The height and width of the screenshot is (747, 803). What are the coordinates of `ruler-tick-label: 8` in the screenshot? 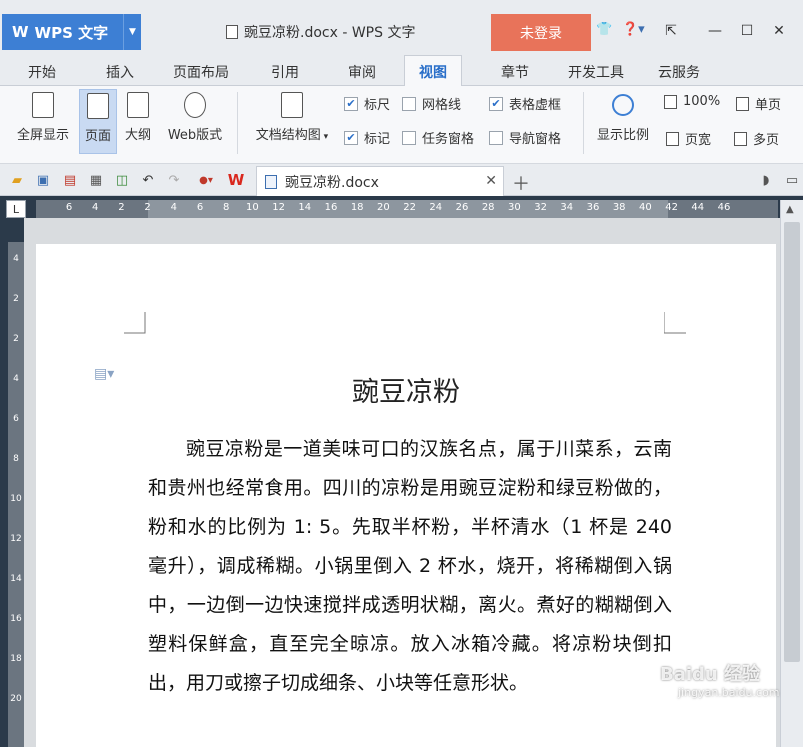 It's located at (16, 459).